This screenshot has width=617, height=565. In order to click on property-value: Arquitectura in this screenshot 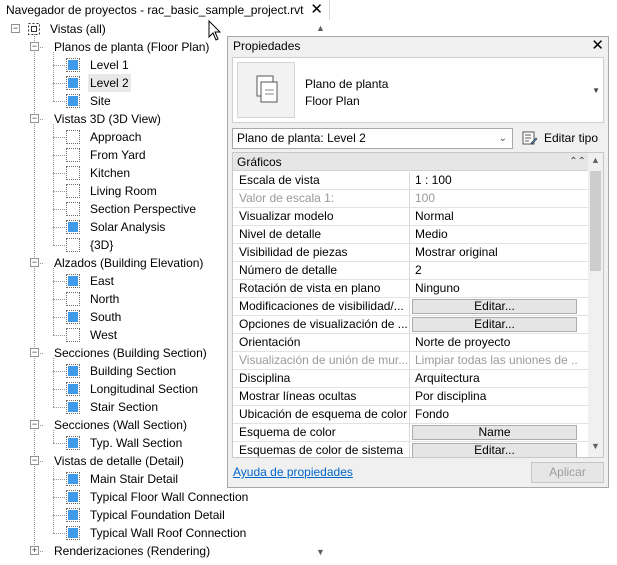, I will do `click(494, 378)`.